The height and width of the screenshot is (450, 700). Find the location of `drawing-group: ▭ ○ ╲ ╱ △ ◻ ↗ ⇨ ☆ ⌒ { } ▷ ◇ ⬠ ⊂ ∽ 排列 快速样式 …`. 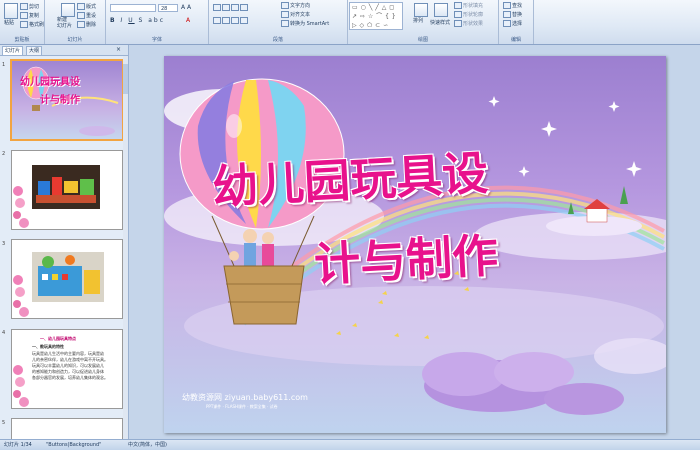

drawing-group: ▭ ○ ╲ ╱ △ ◻ ↗ ⇨ ☆ ⌒ { } ▷ ◇ ⬠ ⊂ ∽ 排列 快速样式 … is located at coordinates (423, 22).